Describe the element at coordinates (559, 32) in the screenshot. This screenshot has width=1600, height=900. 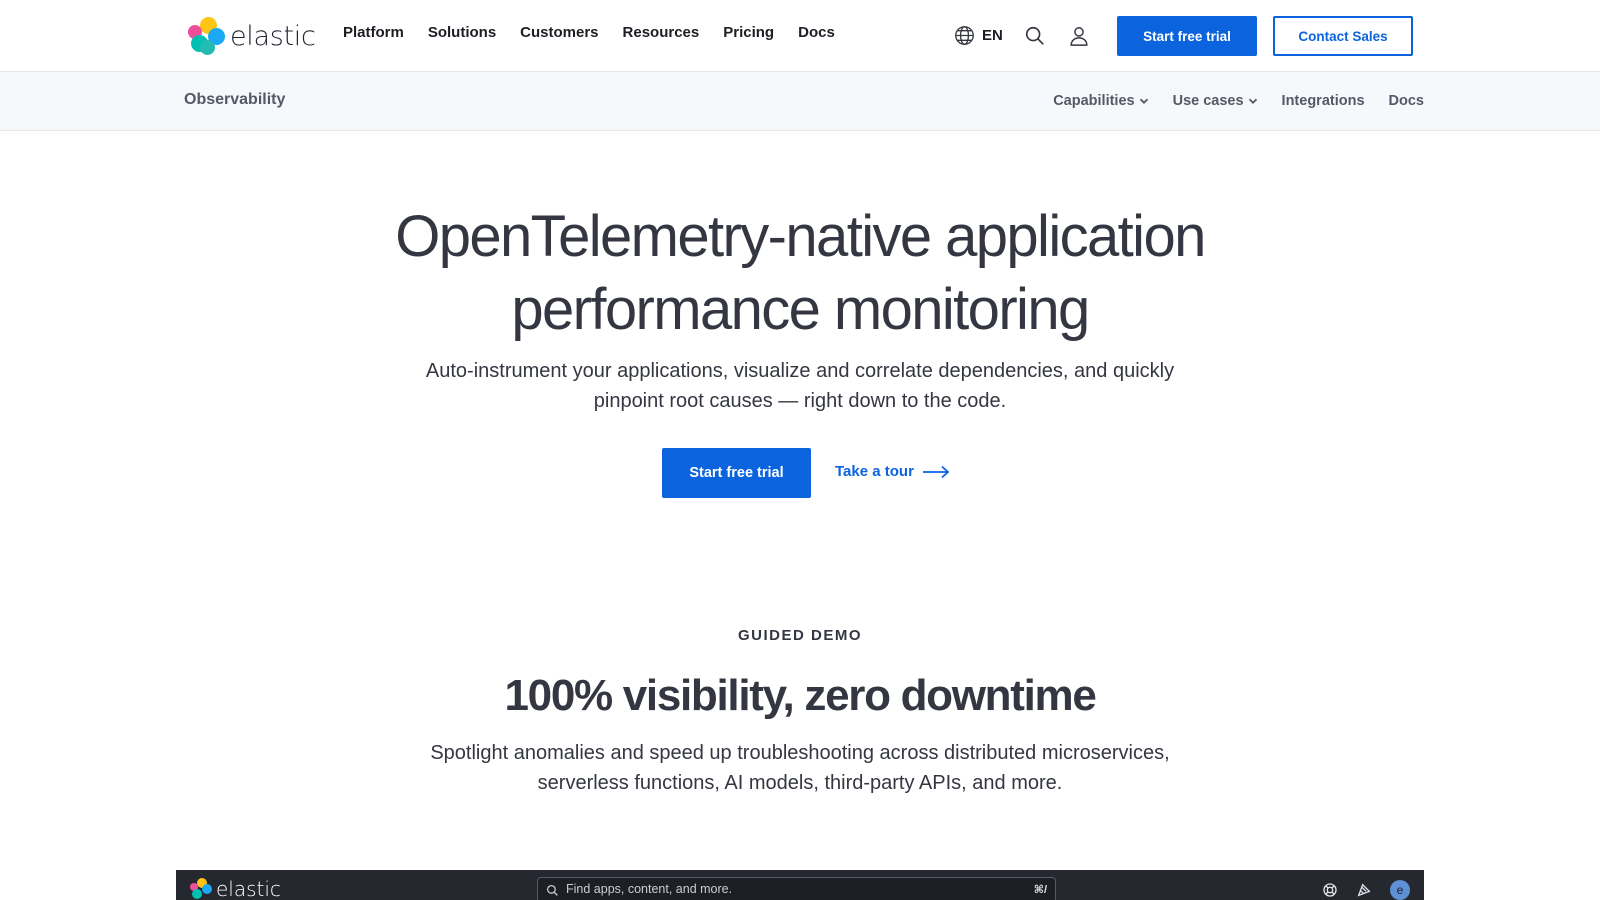
I see `menu-customers: Customers` at that location.